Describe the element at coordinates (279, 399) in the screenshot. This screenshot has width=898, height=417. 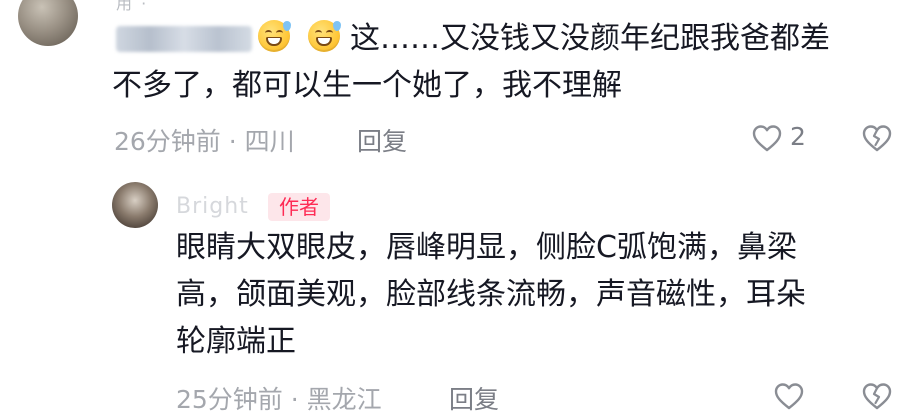
I see `reply-time-location: 25分钟前 · 黑龙江` at that location.